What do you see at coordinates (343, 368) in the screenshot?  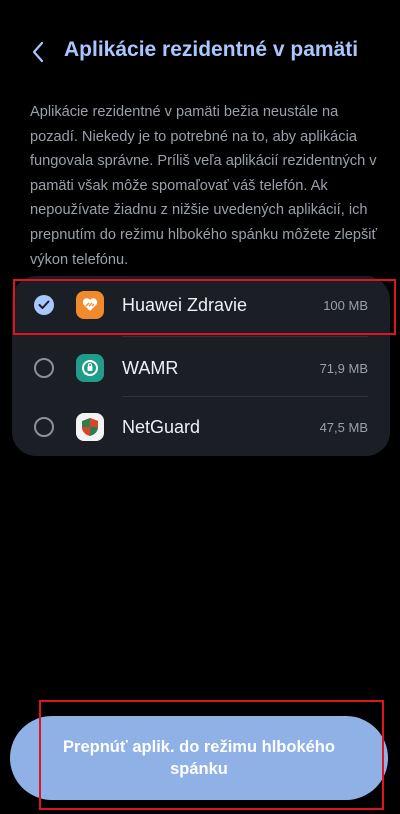 I see `app-size: 71,9 MB` at bounding box center [343, 368].